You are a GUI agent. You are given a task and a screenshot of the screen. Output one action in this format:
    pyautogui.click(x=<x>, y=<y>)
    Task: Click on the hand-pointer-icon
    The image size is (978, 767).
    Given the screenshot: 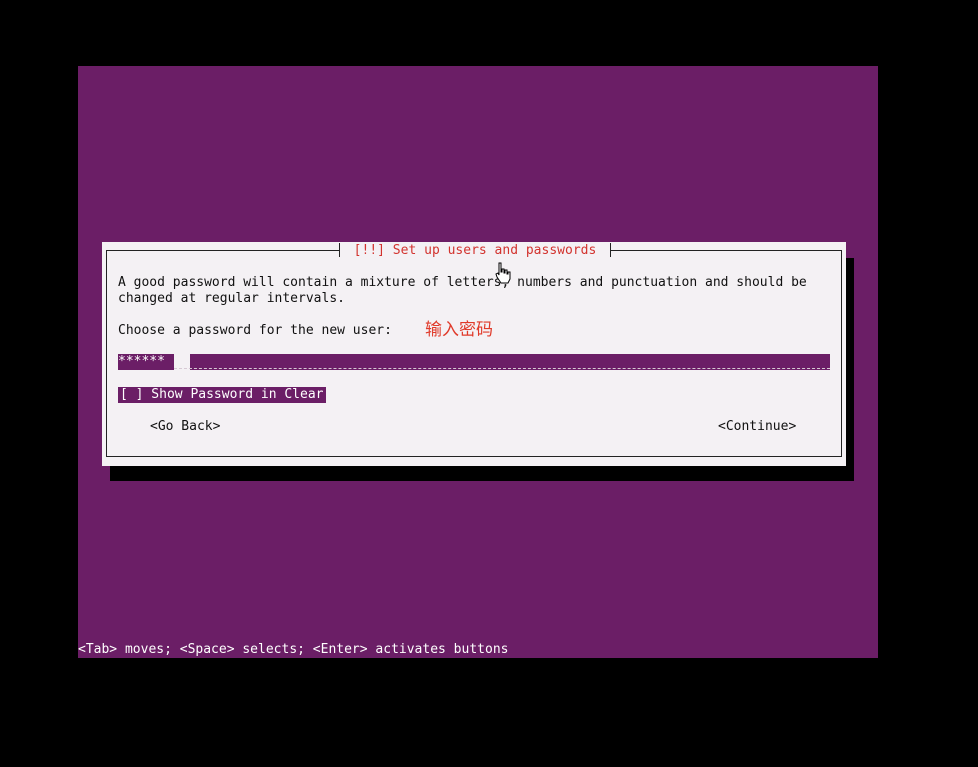 What is the action you would take?
    pyautogui.click(x=503, y=273)
    